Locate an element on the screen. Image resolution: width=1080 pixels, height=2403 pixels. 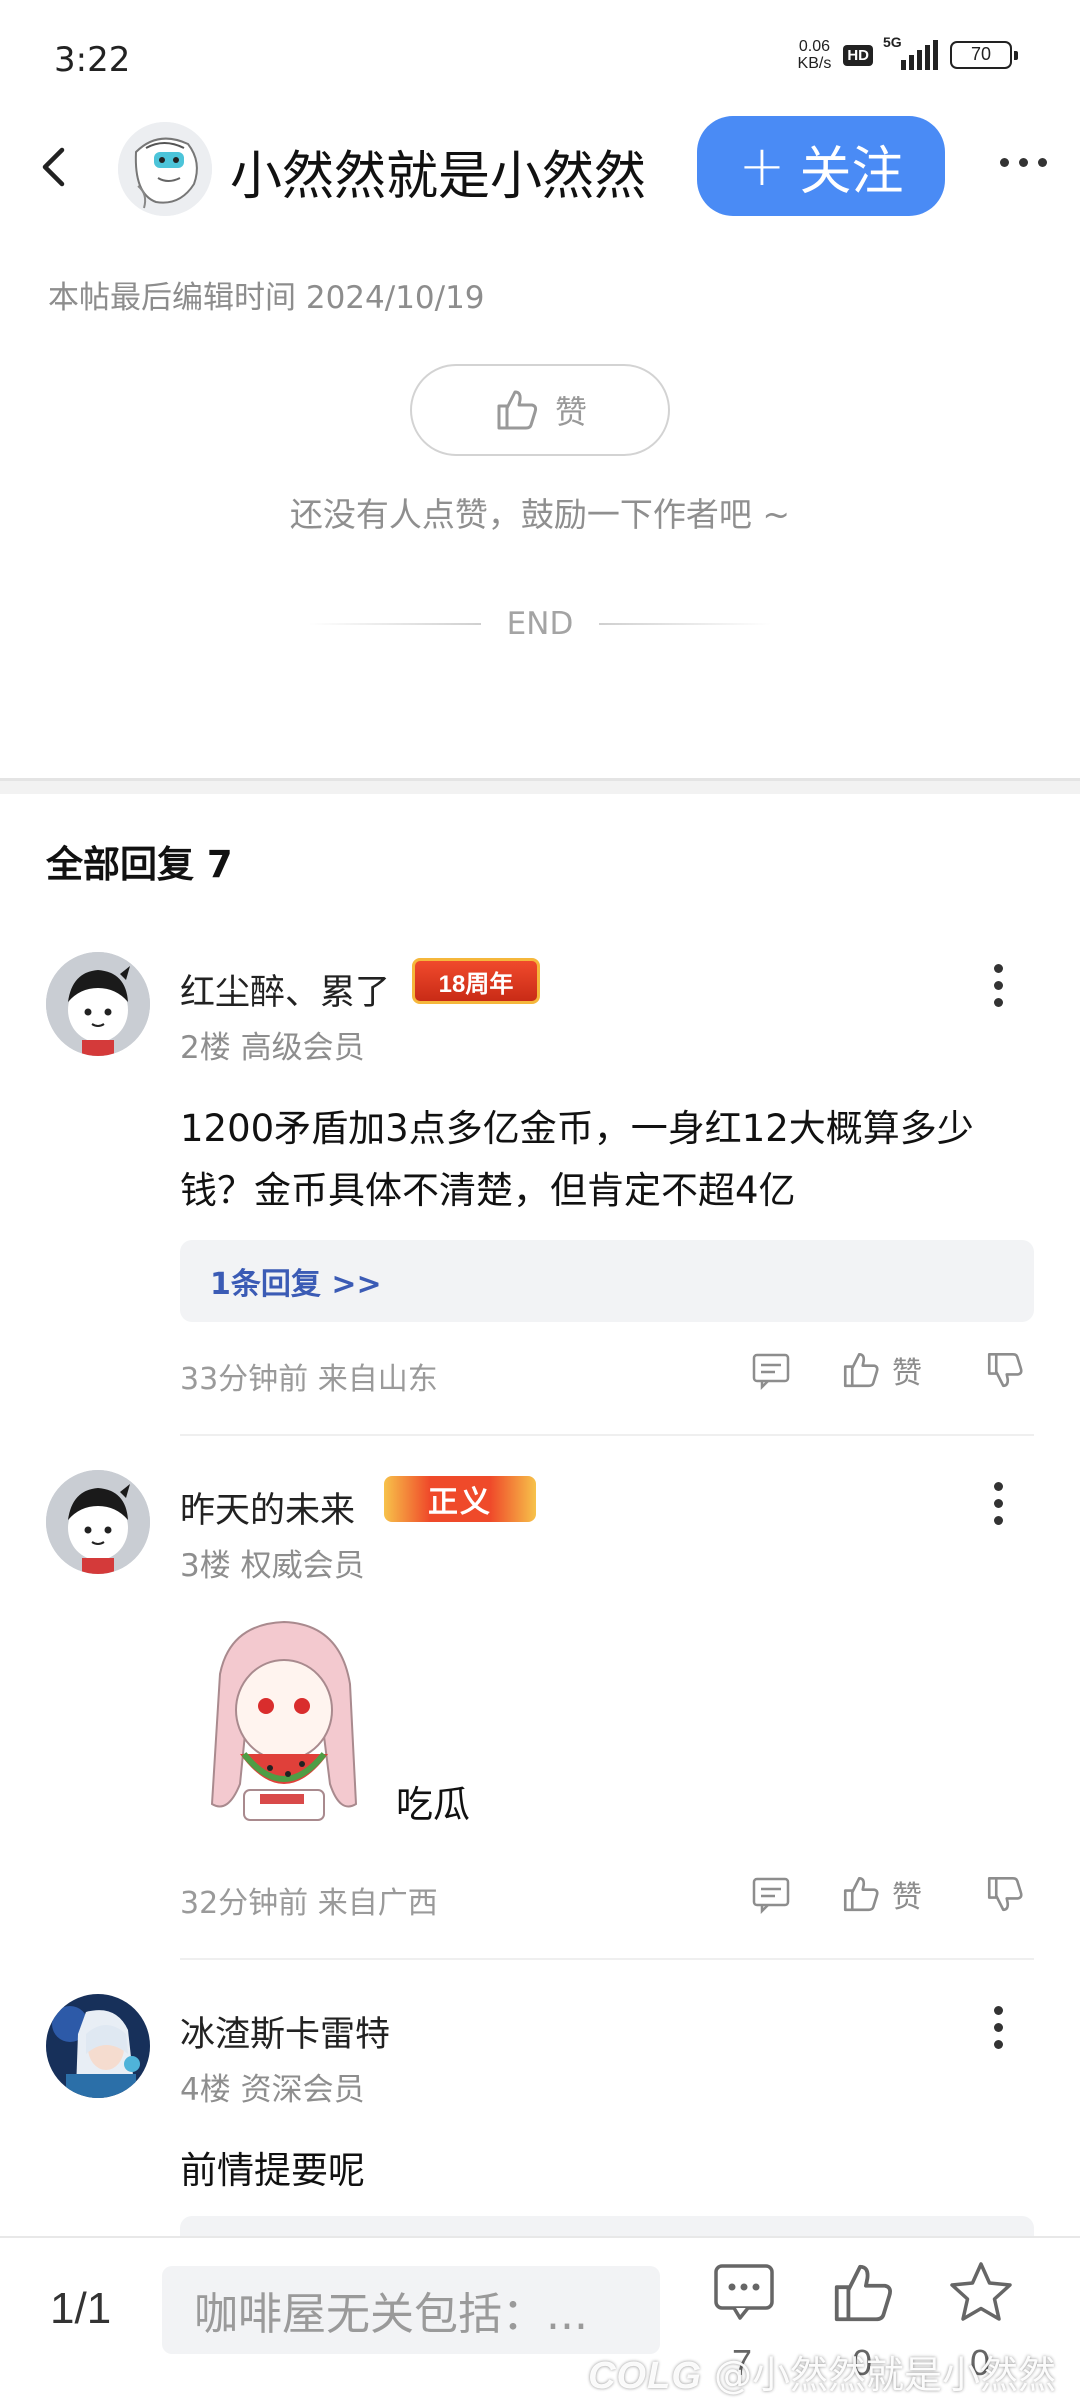
plus-icon: + is located at coordinates (762, 166).